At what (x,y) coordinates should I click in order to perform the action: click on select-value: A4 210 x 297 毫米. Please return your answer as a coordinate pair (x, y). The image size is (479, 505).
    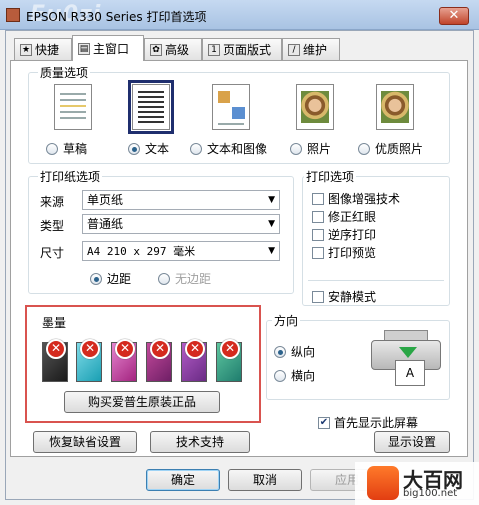
    Looking at the image, I should click on (141, 251).